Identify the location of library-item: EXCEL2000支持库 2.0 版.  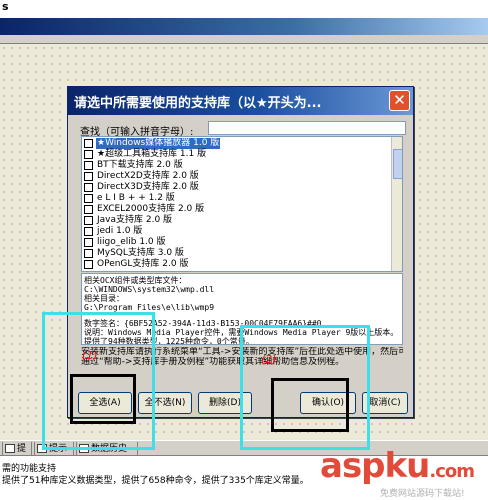
(234, 209).